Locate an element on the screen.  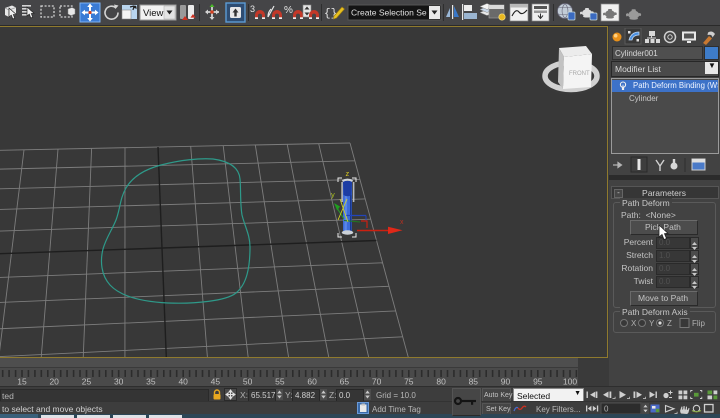
svg-text: y is located at coordinates (333, 194).